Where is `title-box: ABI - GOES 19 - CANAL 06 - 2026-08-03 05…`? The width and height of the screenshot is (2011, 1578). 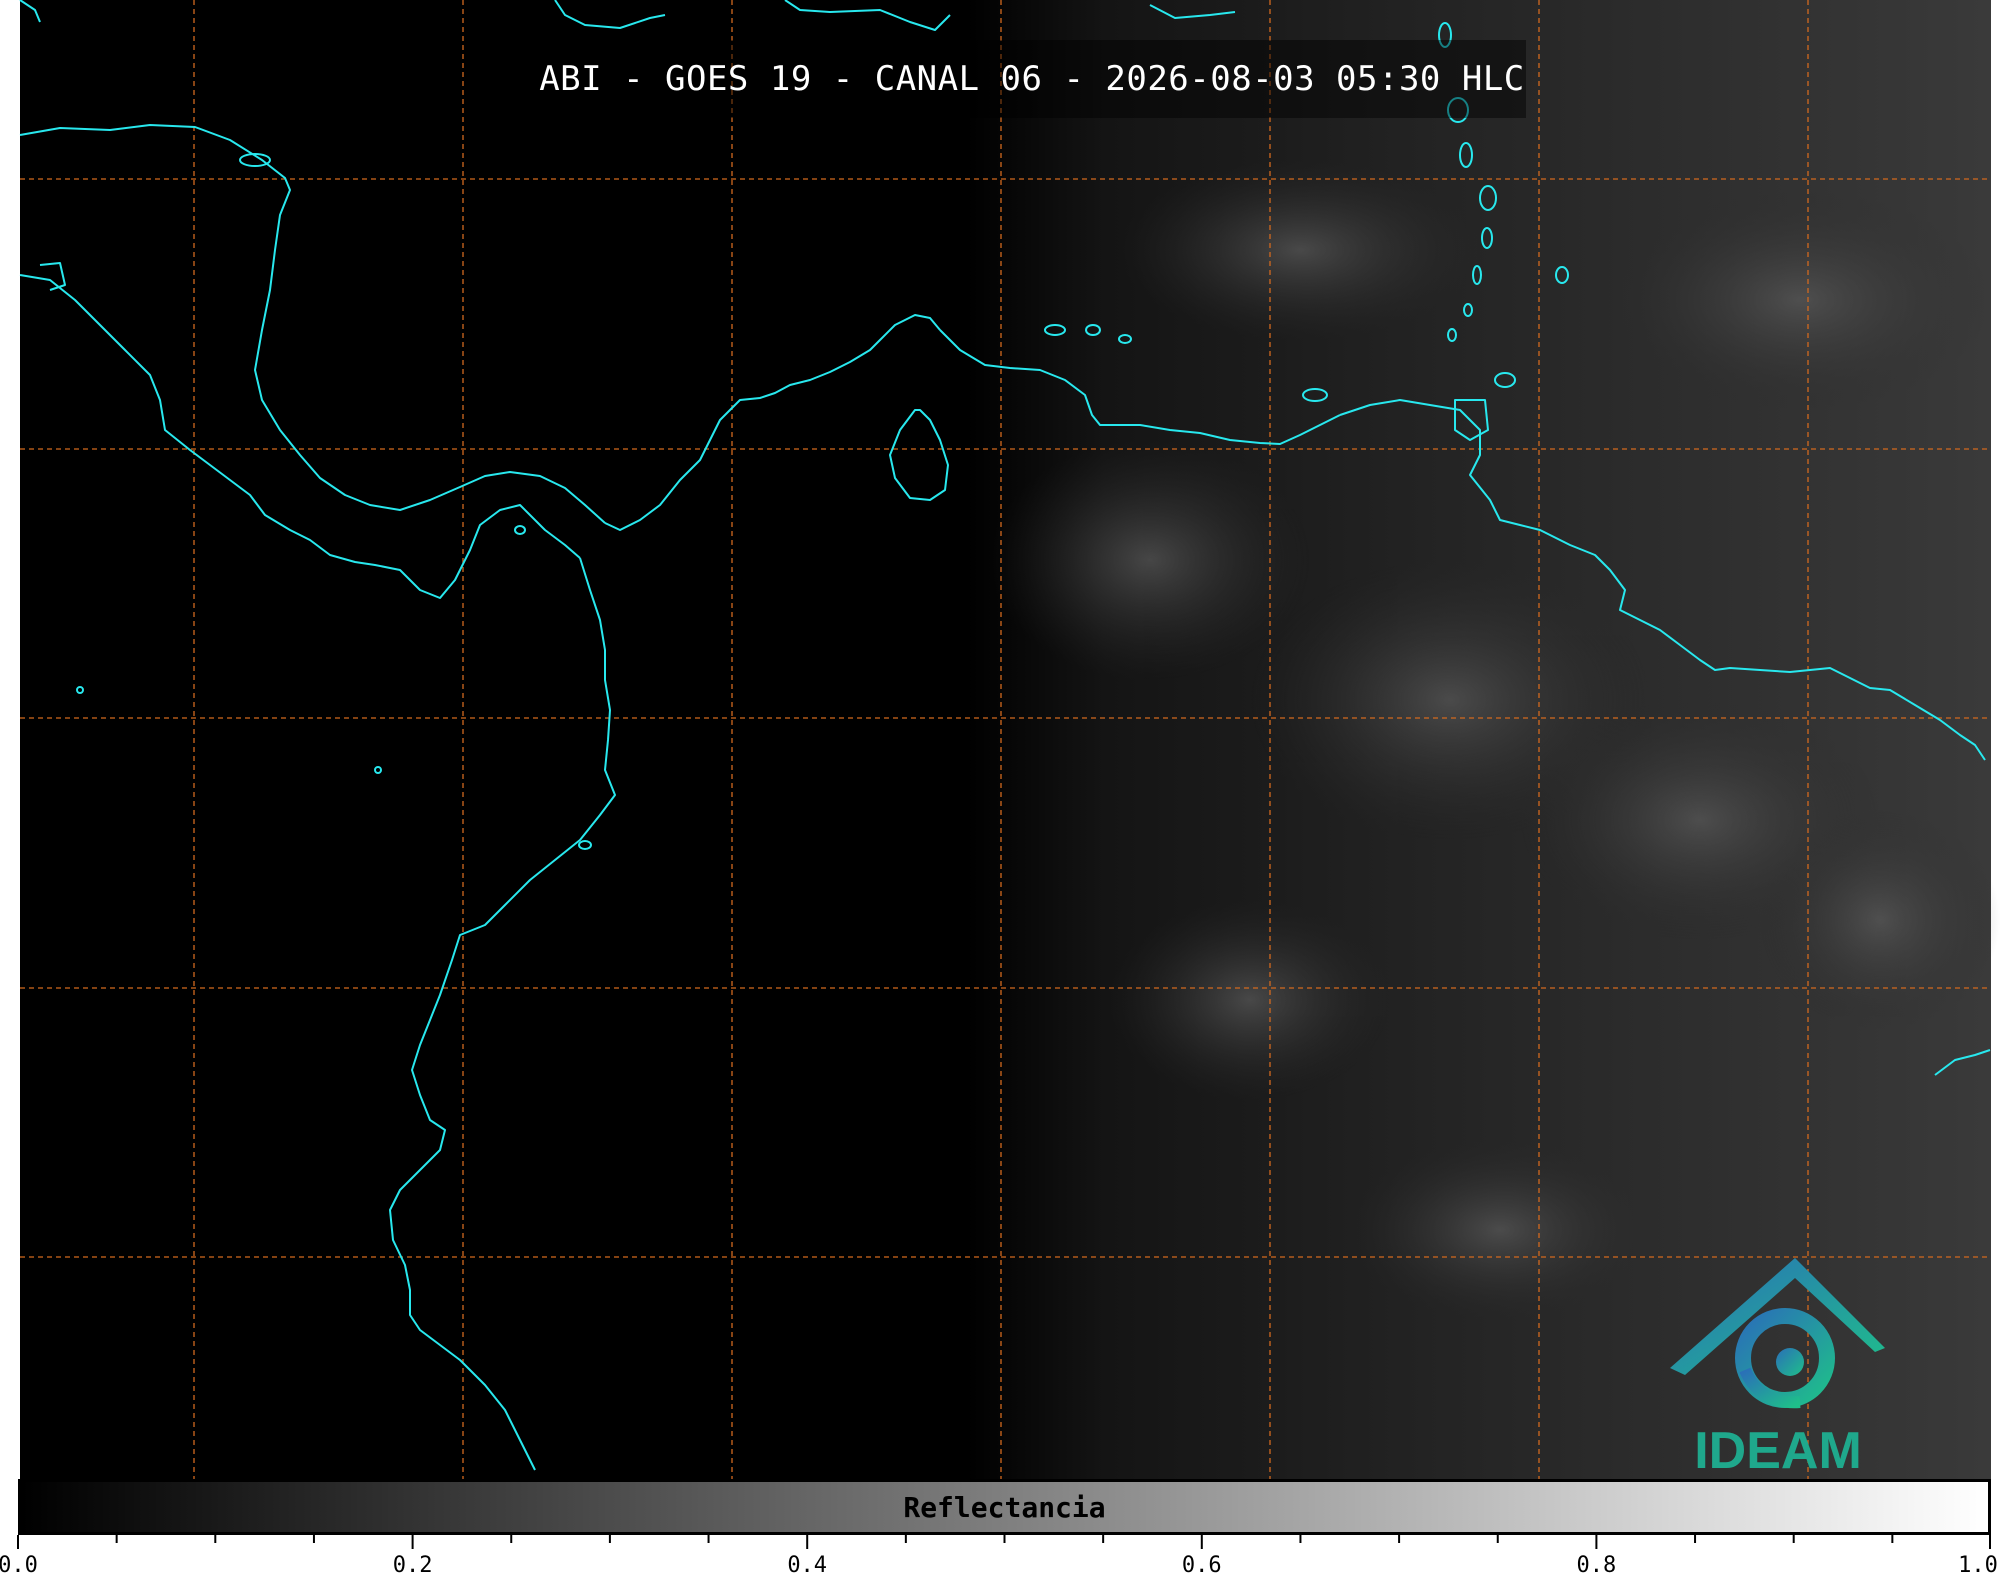 title-box: ABI - GOES 19 - CANAL 06 - 2026-08-03 05… is located at coordinates (1032, 79).